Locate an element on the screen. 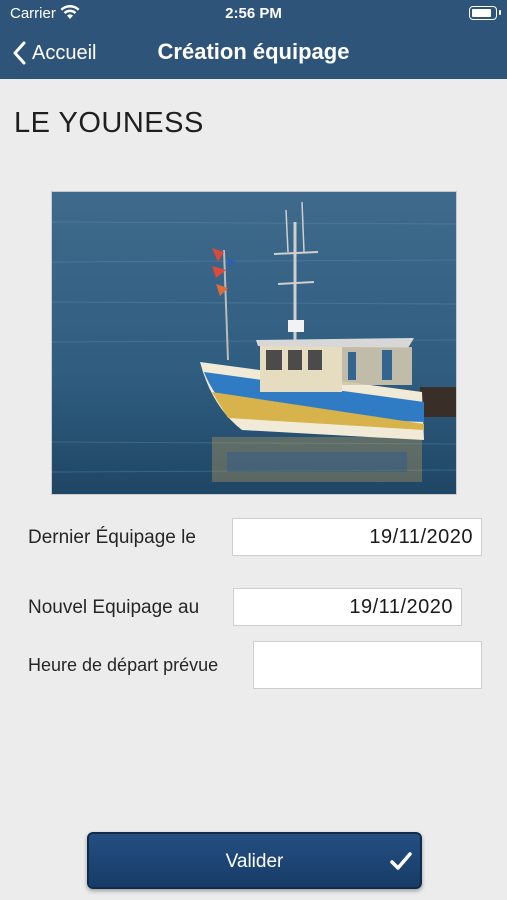  status-bar: Carrier 2:56 PM is located at coordinates (253, 14).